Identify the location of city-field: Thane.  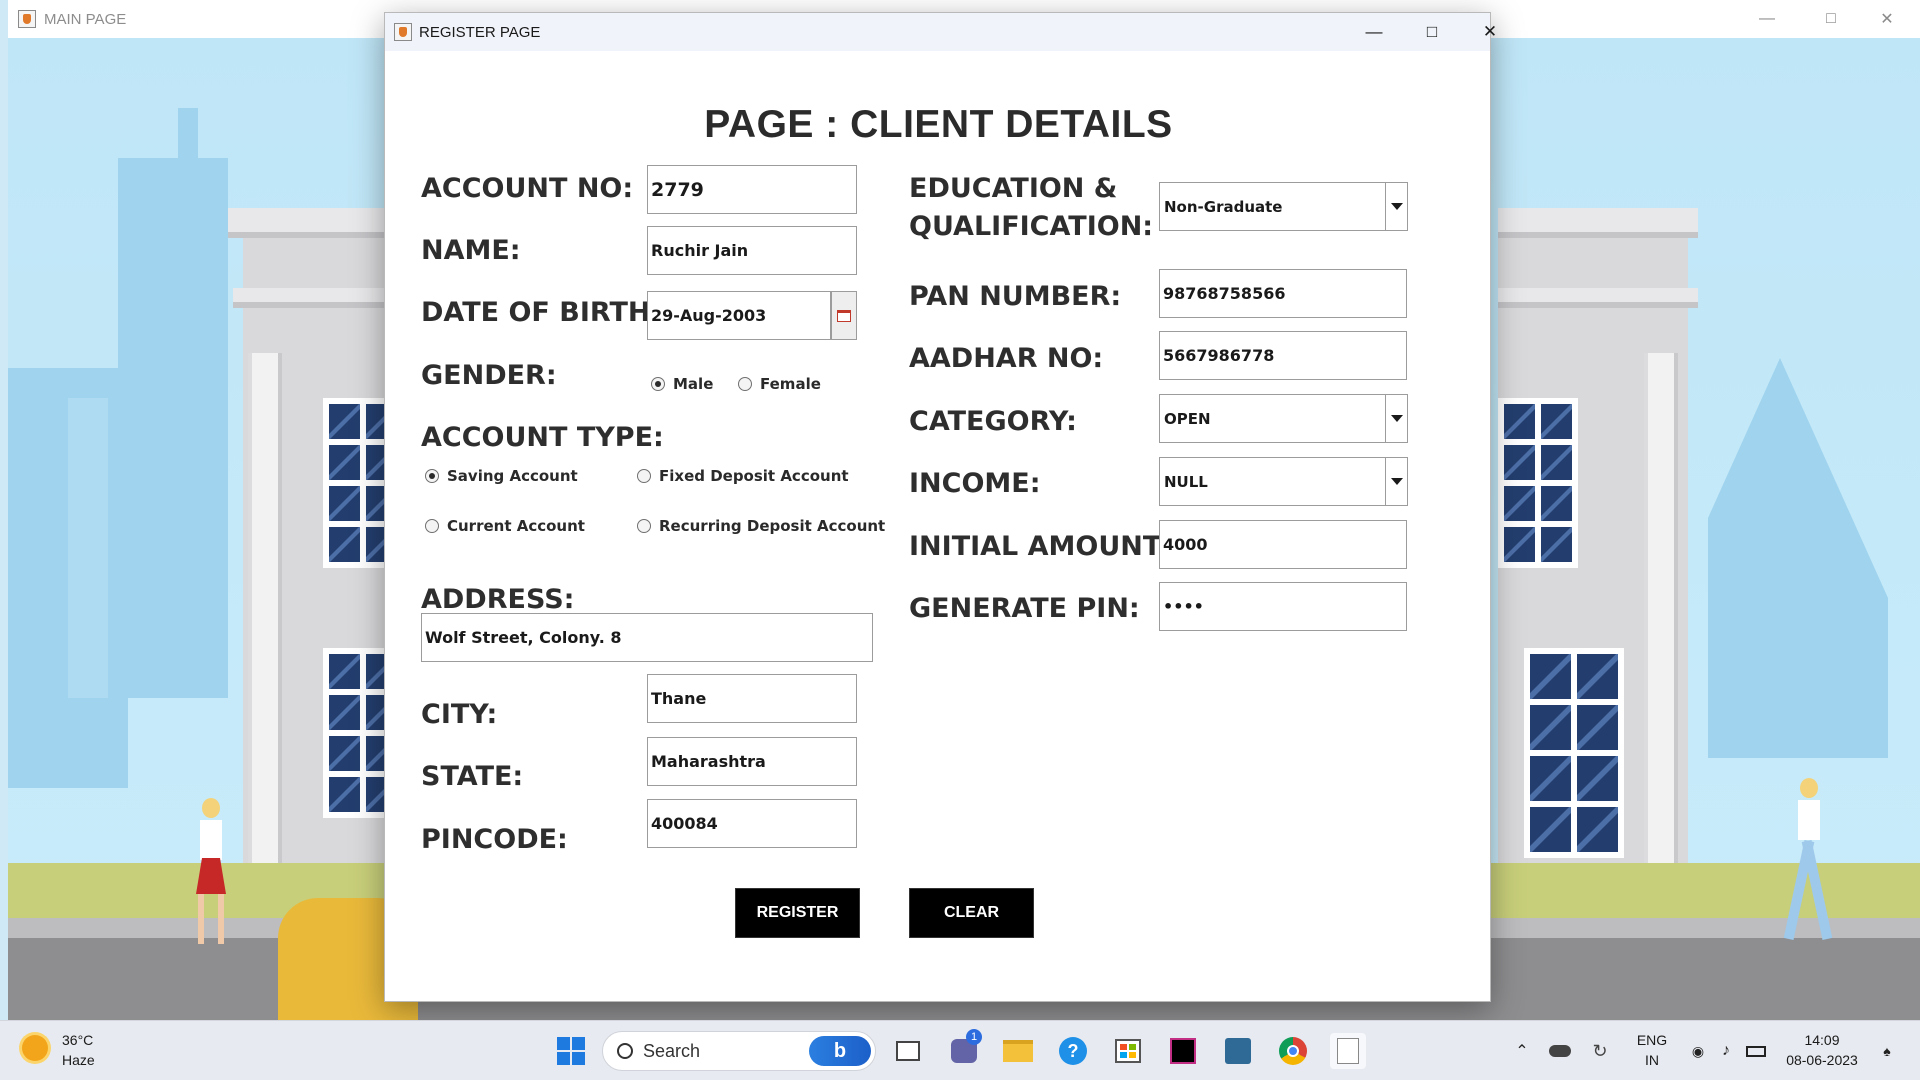
(752, 698).